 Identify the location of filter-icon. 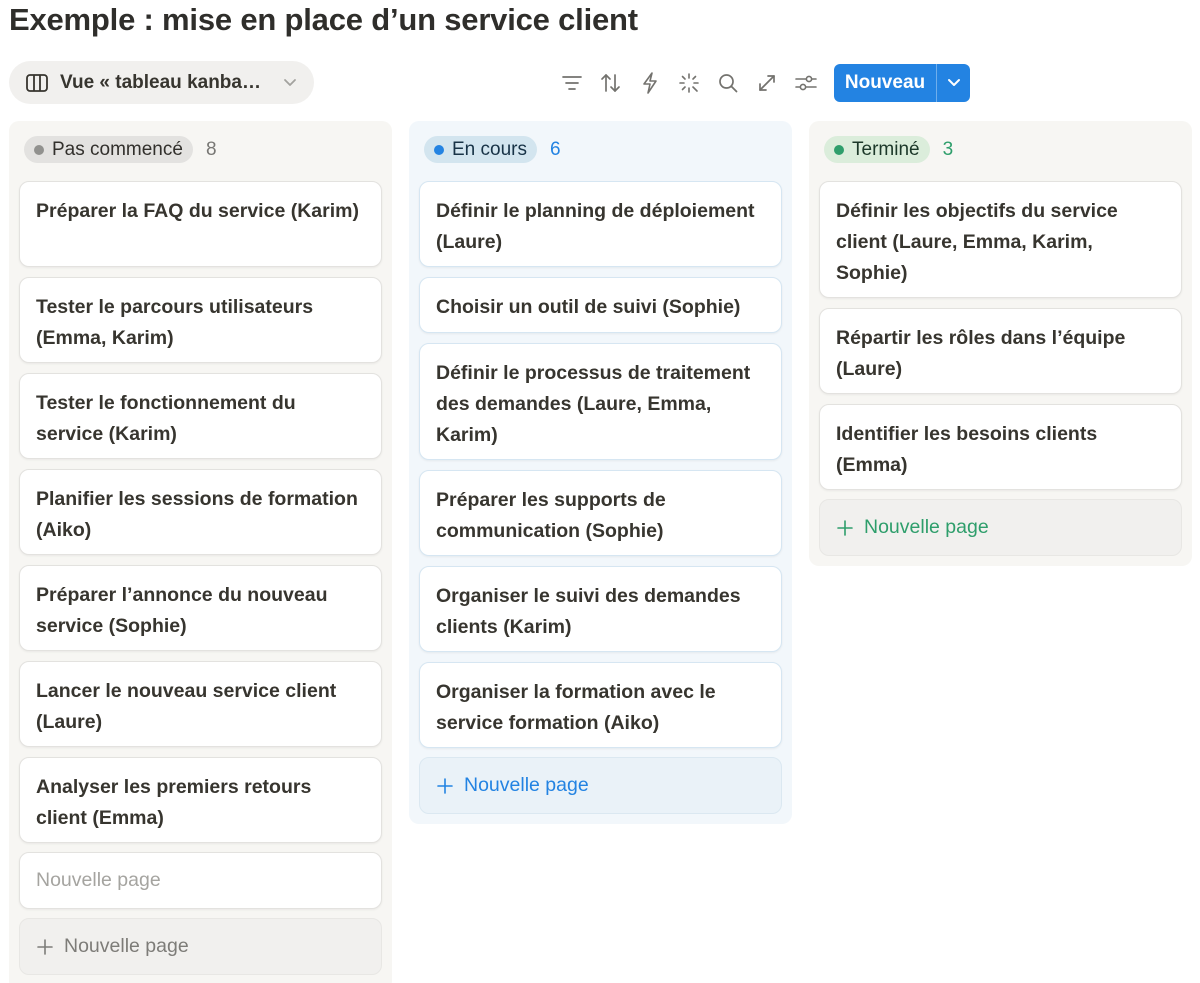
(572, 83).